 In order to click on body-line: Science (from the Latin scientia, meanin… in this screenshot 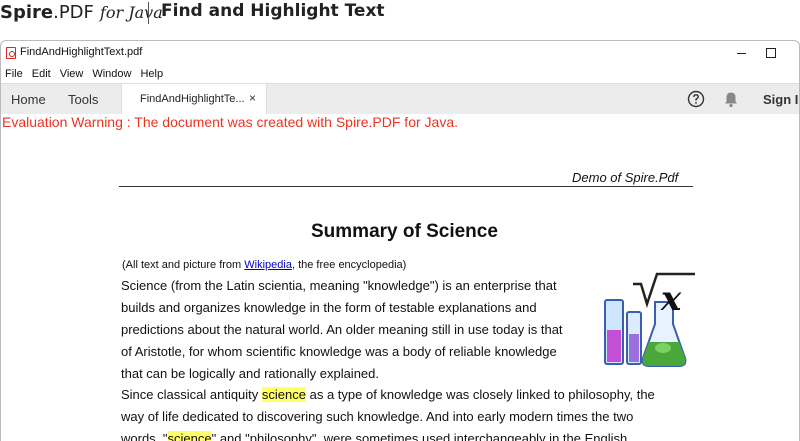, I will do `click(339, 285)`.